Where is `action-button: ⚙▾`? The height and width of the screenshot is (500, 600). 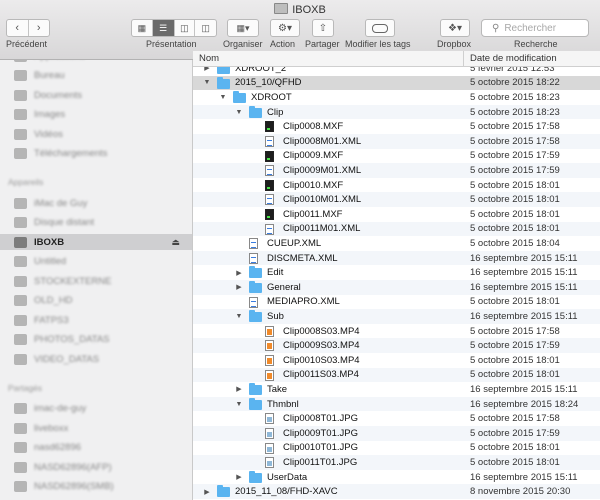
action-button: ⚙▾ is located at coordinates (285, 28).